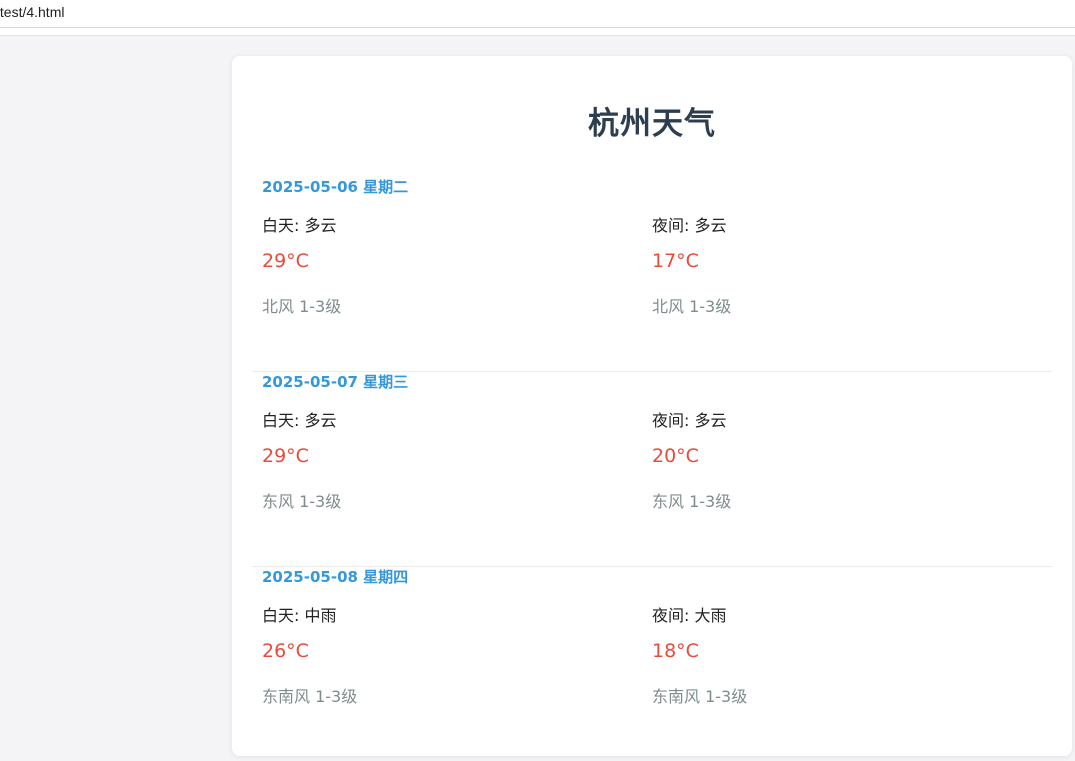  I want to click on daytime-temperature: 26°C, so click(285, 651).